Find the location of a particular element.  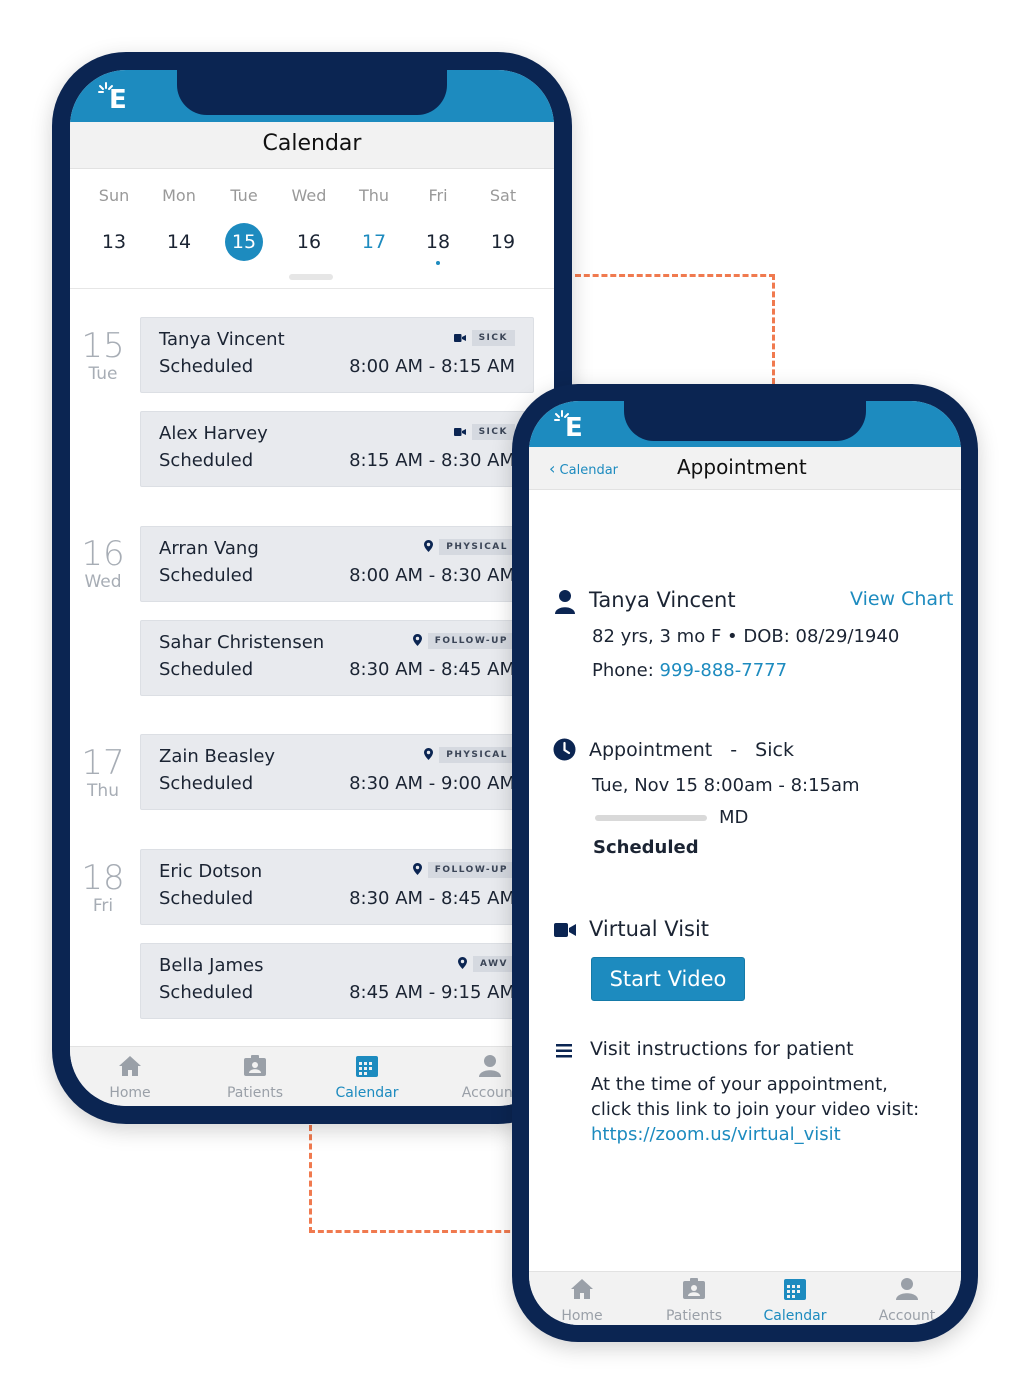

back-label: Calendar is located at coordinates (589, 470).